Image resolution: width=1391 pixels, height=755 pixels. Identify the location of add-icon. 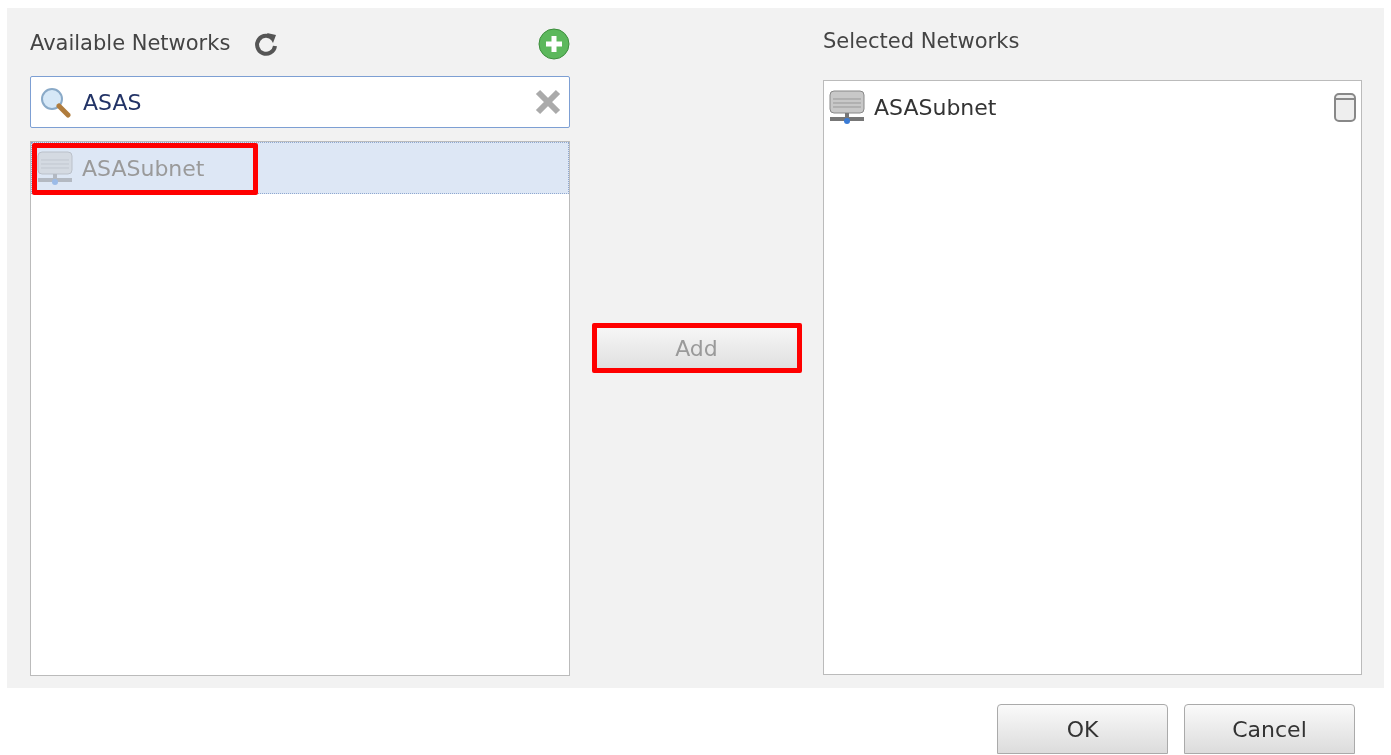
(554, 44).